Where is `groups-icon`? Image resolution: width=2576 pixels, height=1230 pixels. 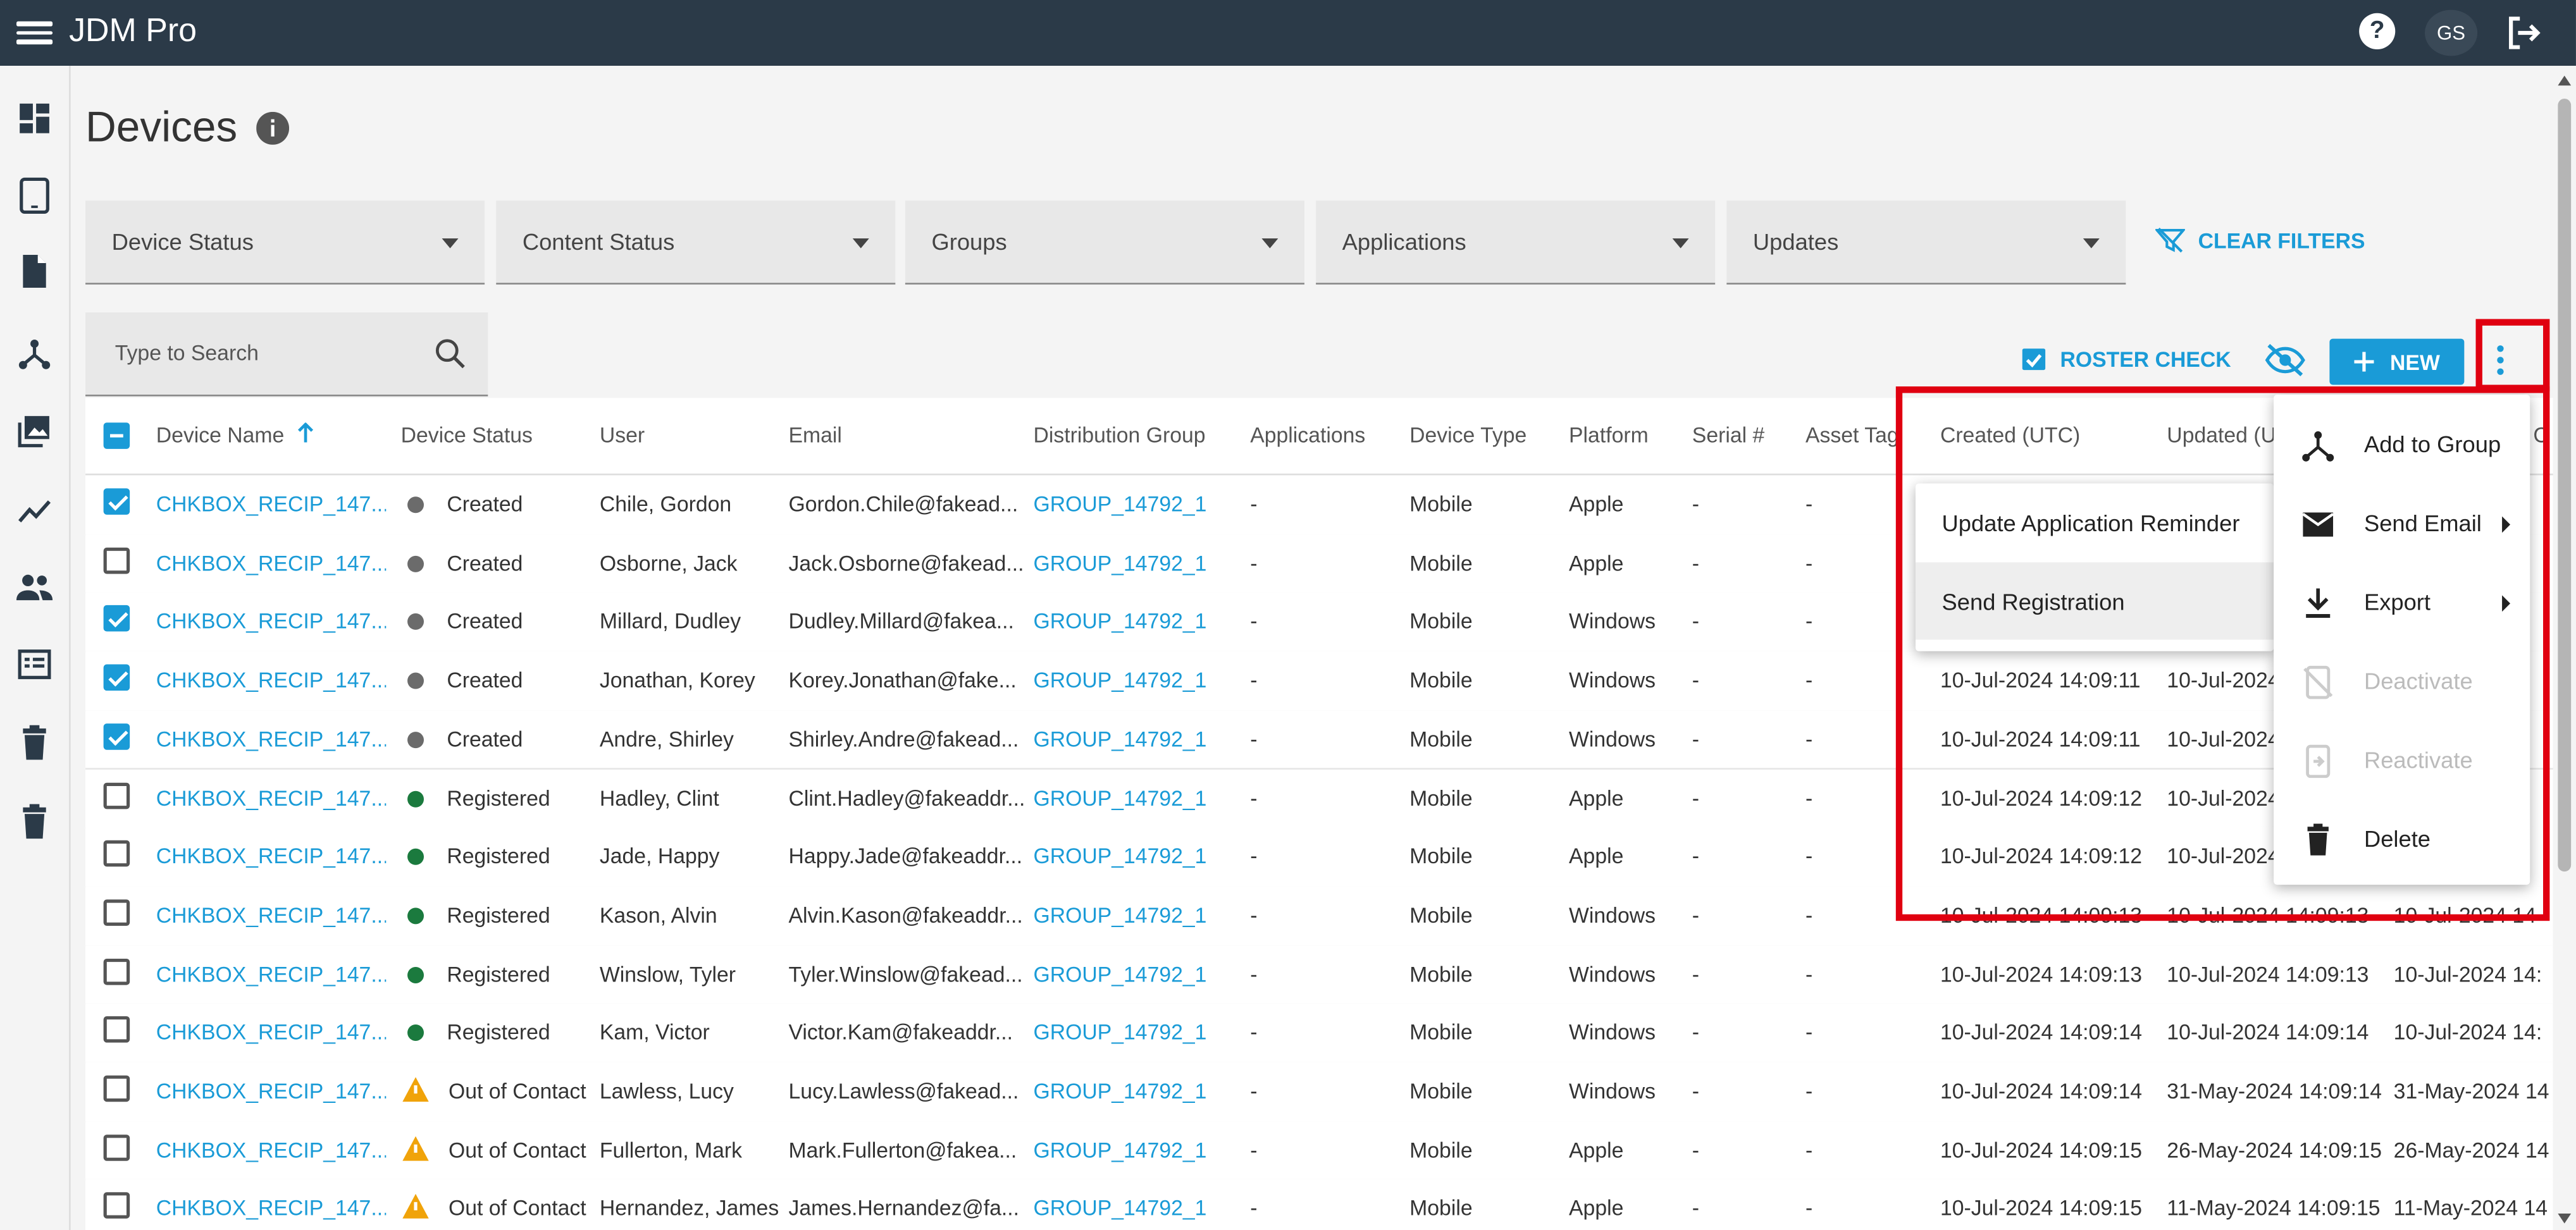 groups-icon is located at coordinates (34, 353).